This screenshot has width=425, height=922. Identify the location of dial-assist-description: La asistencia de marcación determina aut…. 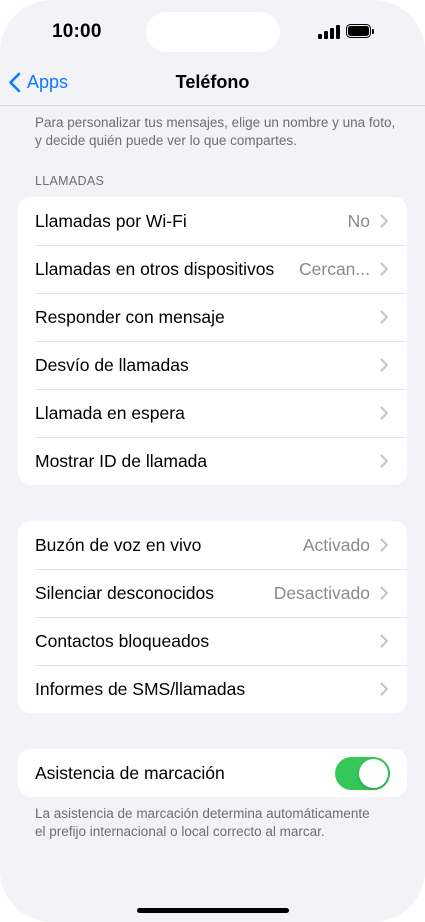
(202, 822).